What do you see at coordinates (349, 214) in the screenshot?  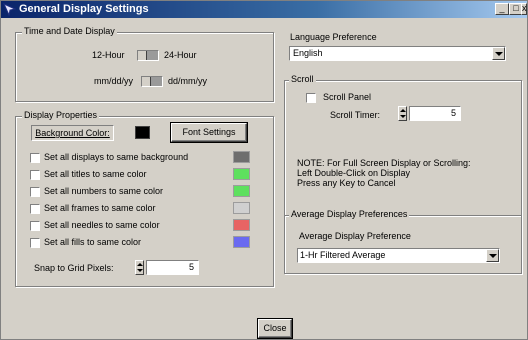 I see `average-display-group-label: Average Display Preferences` at bounding box center [349, 214].